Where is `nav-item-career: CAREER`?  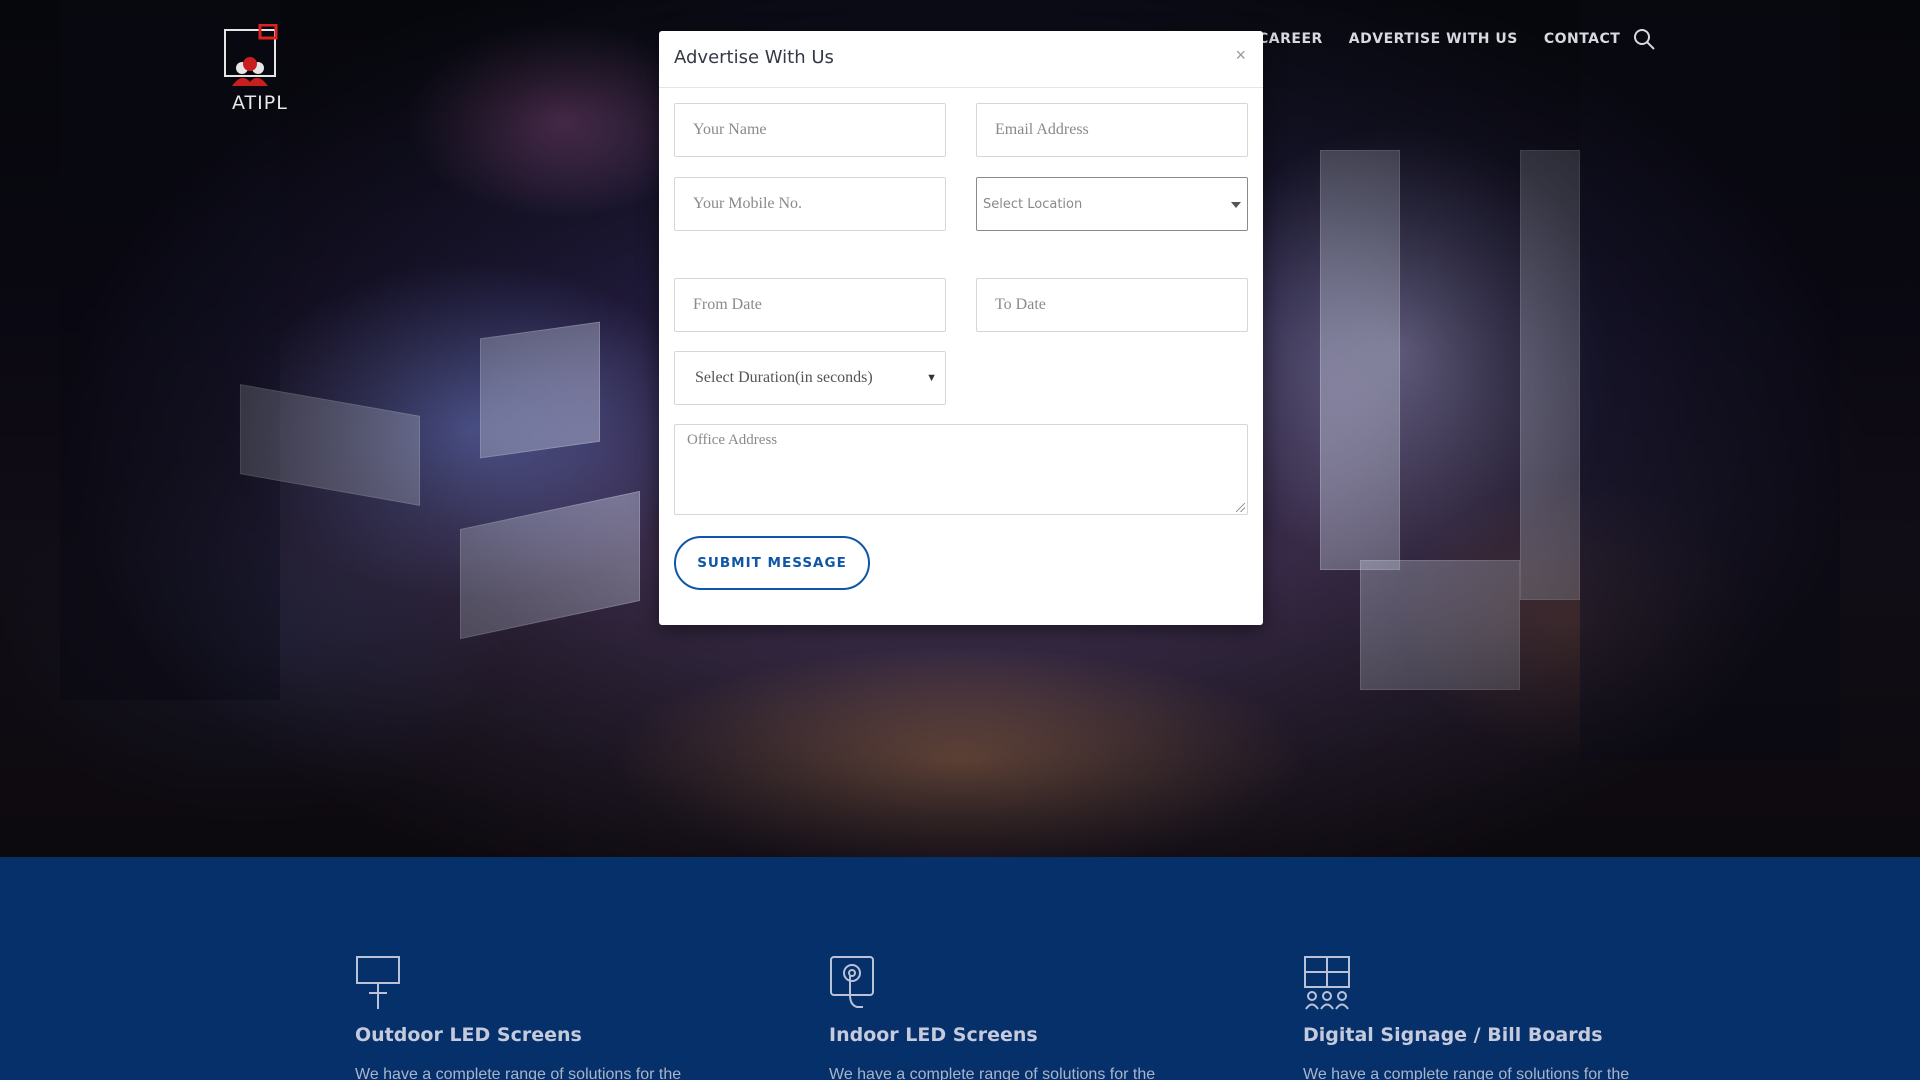 nav-item-career: CAREER is located at coordinates (1290, 39).